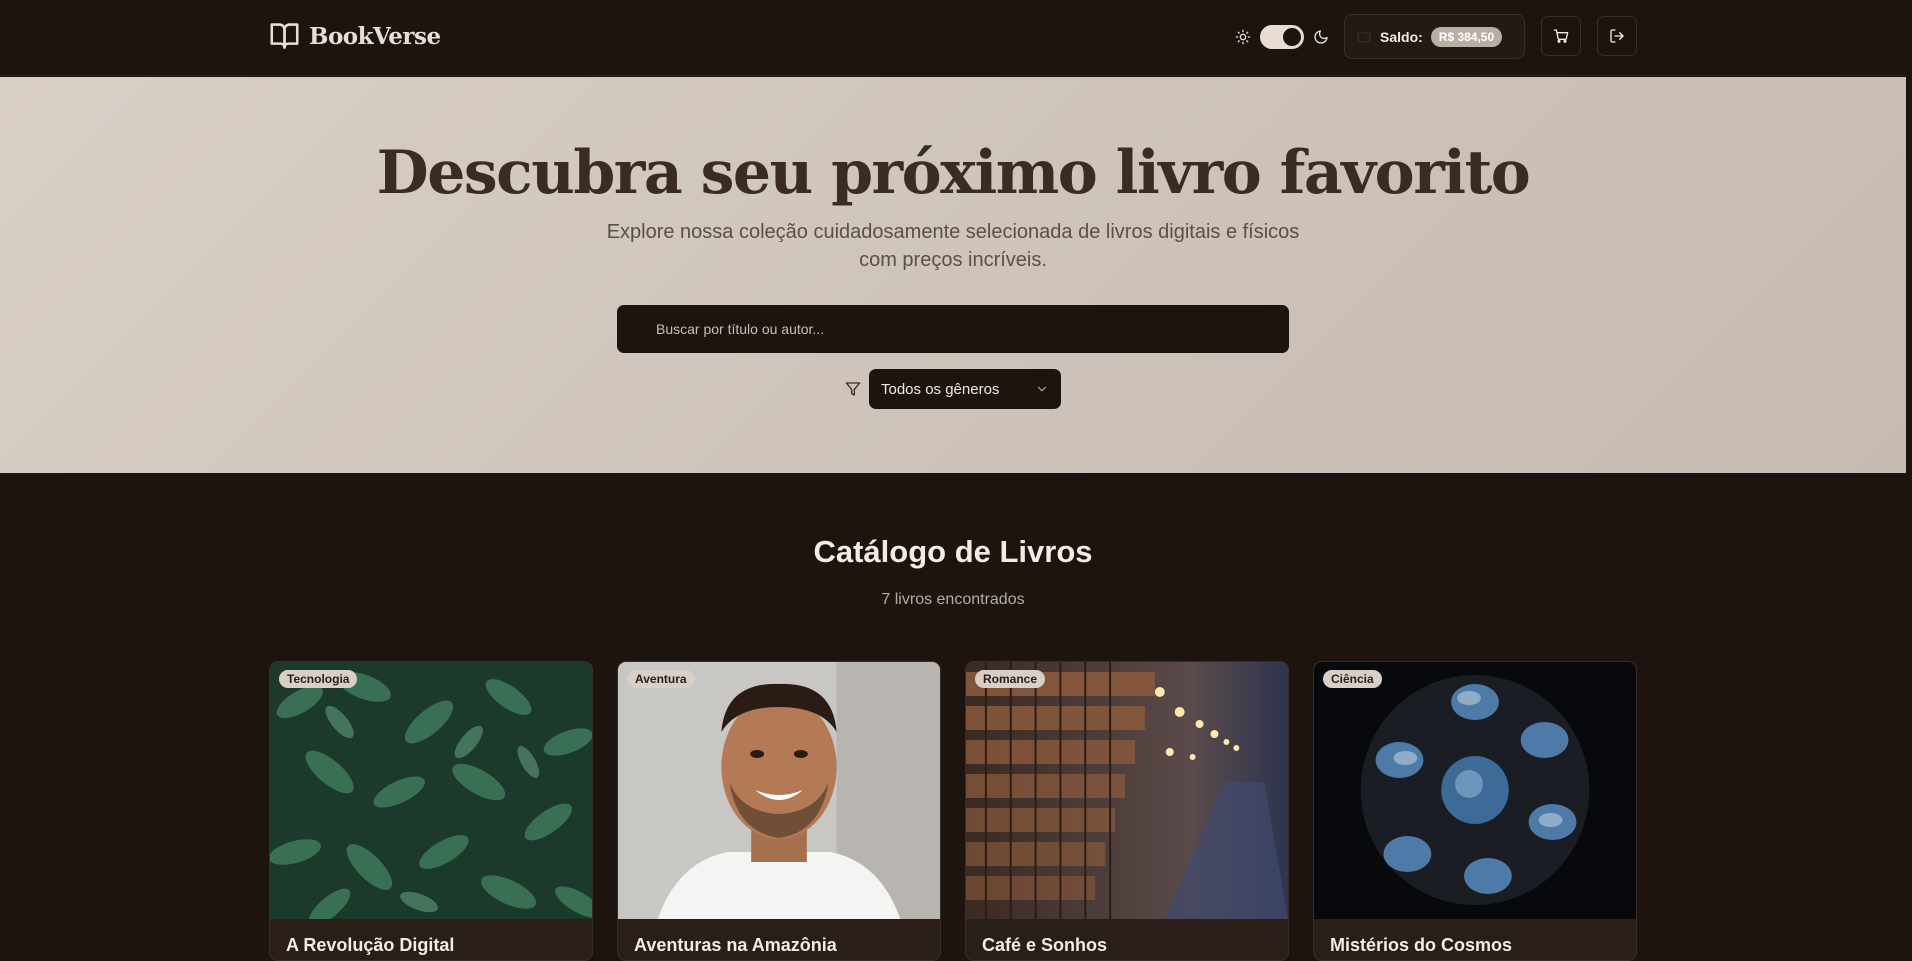  What do you see at coordinates (1421, 945) in the screenshot?
I see `book-title: Mistérios do Cosmos` at bounding box center [1421, 945].